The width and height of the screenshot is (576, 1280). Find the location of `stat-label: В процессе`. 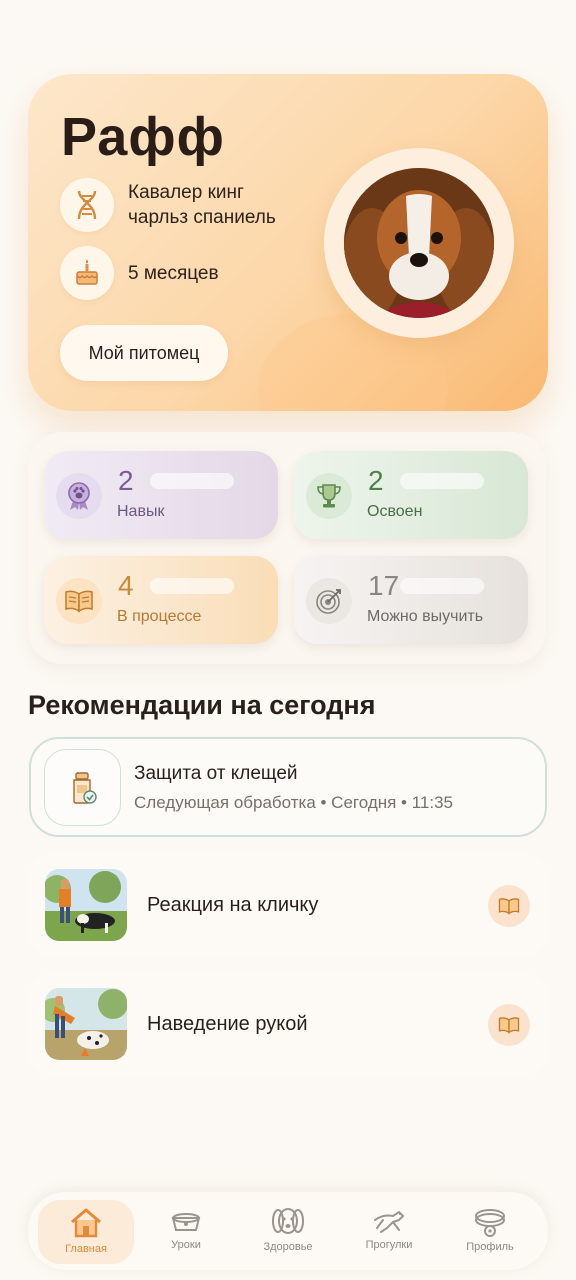

stat-label: В процессе is located at coordinates (159, 616).